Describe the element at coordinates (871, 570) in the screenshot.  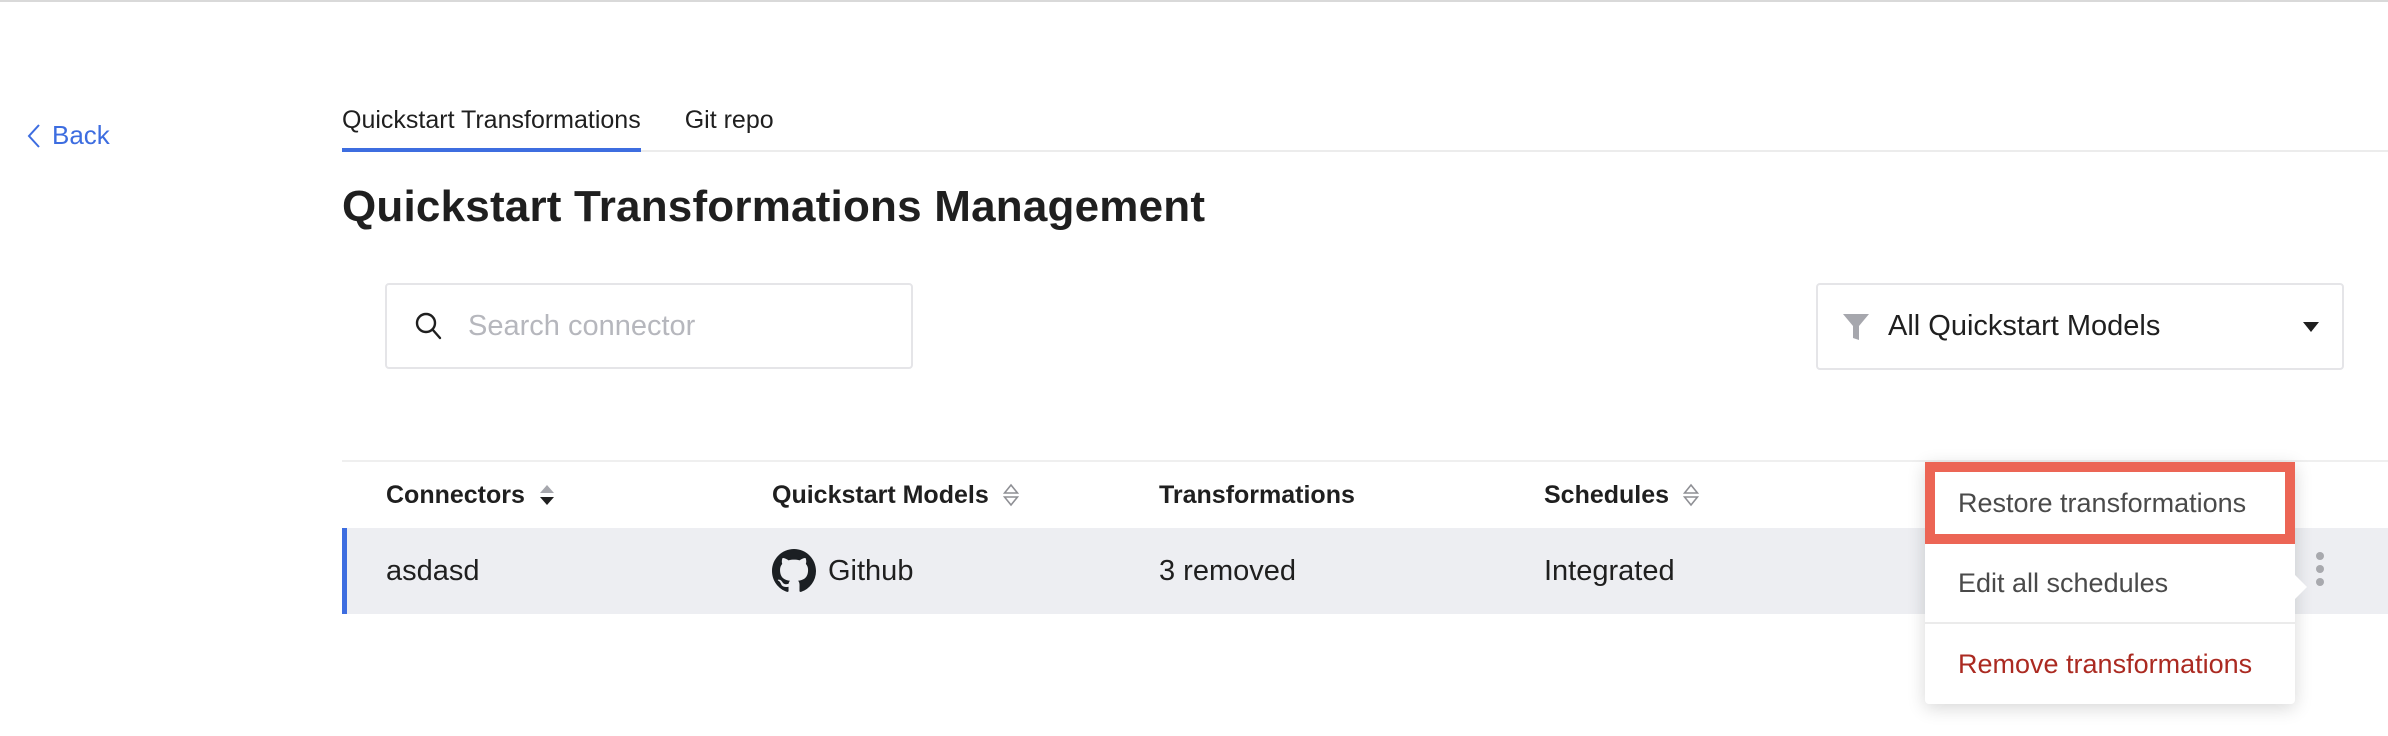
I see `model-name: Github` at that location.